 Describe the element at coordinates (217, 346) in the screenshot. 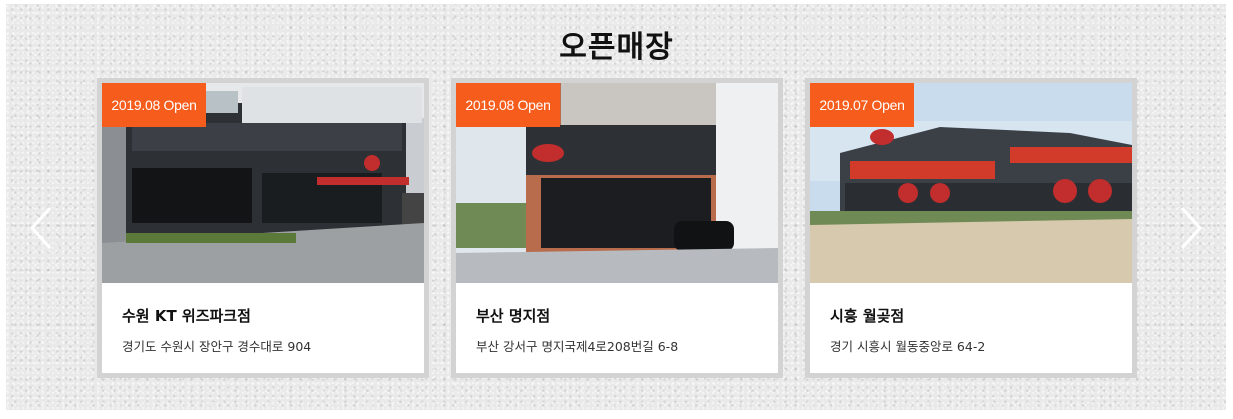

I see `store-address: 경기도 수원시 장안구 경수대로 904` at that location.